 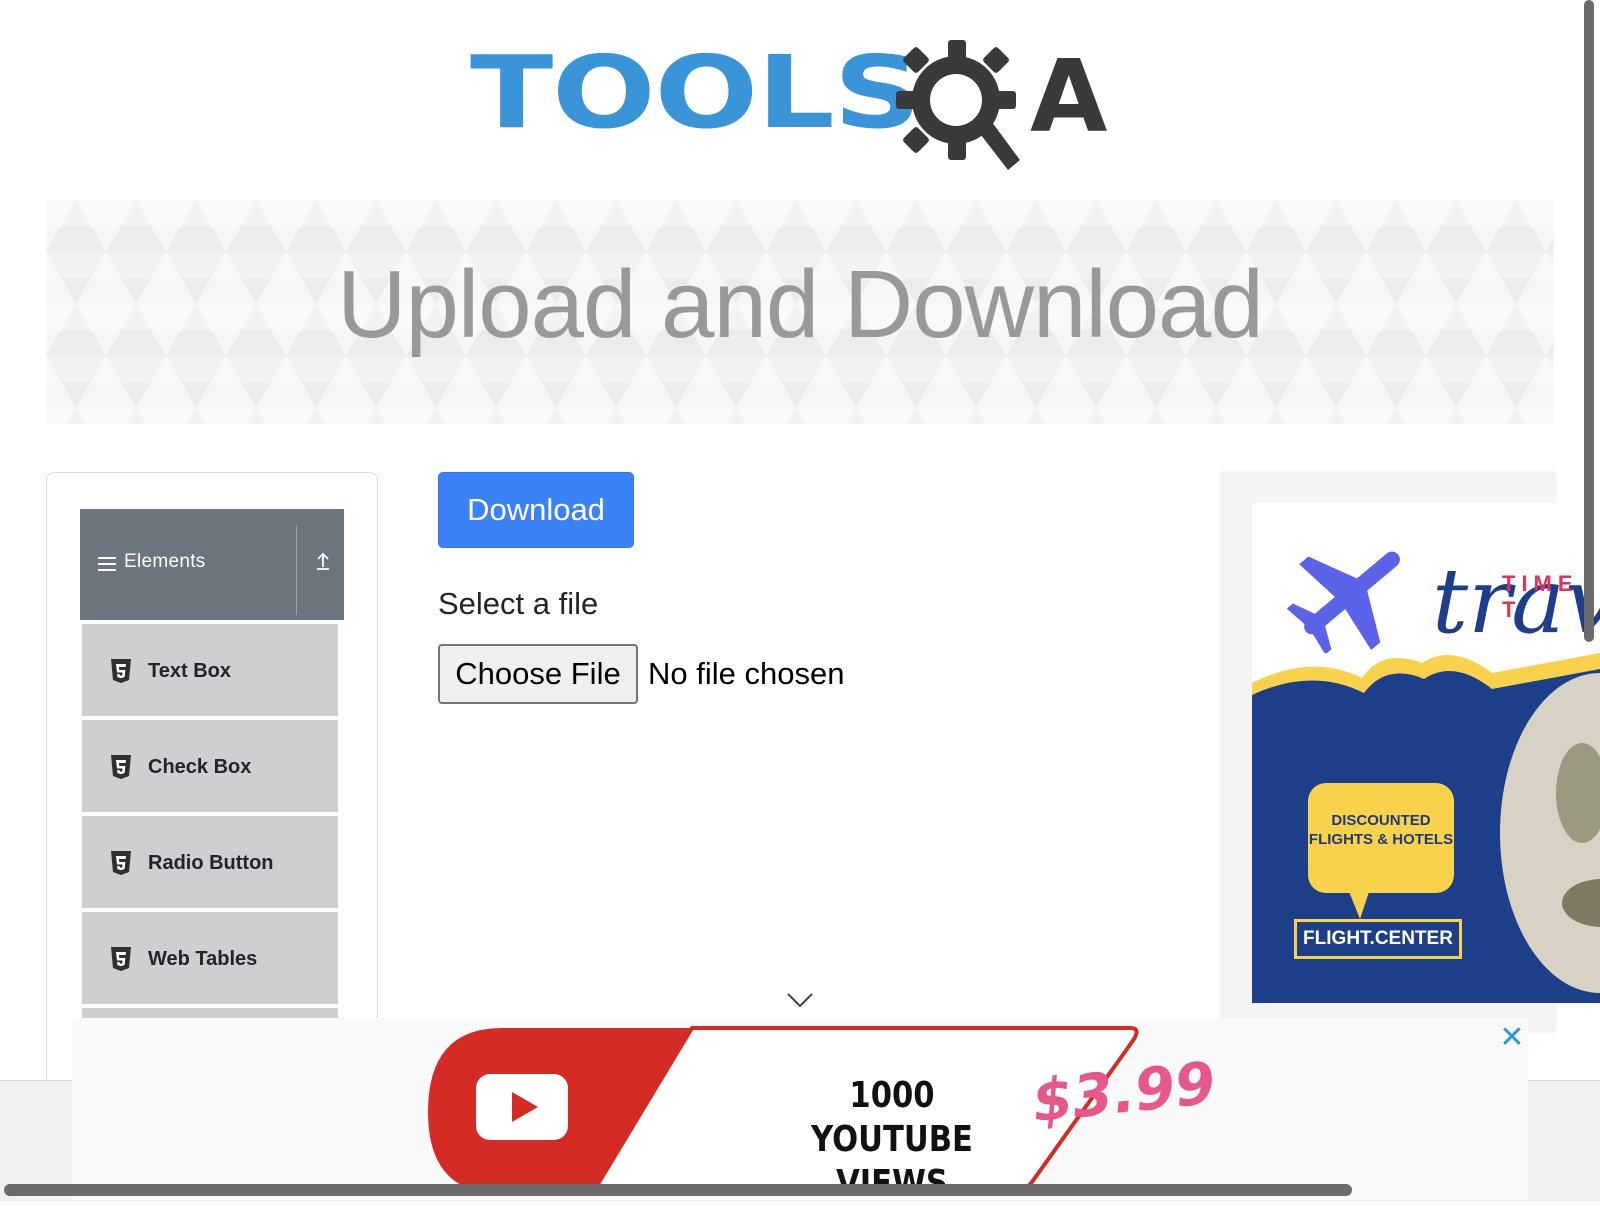 I want to click on airplane-icon, so click(x=1343, y=602).